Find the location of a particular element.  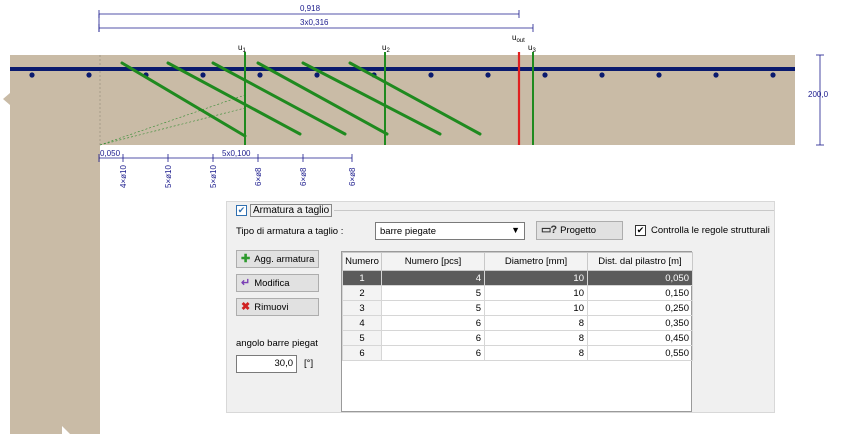

cell-number: 6 is located at coordinates (362, 353).